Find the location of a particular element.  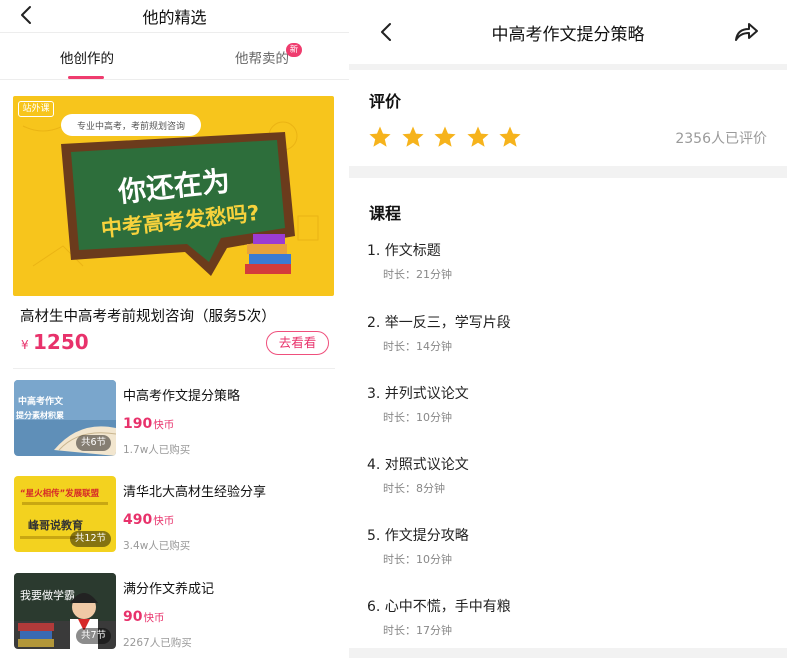

lesson-duration: 时长：14分钟 is located at coordinates (417, 346).